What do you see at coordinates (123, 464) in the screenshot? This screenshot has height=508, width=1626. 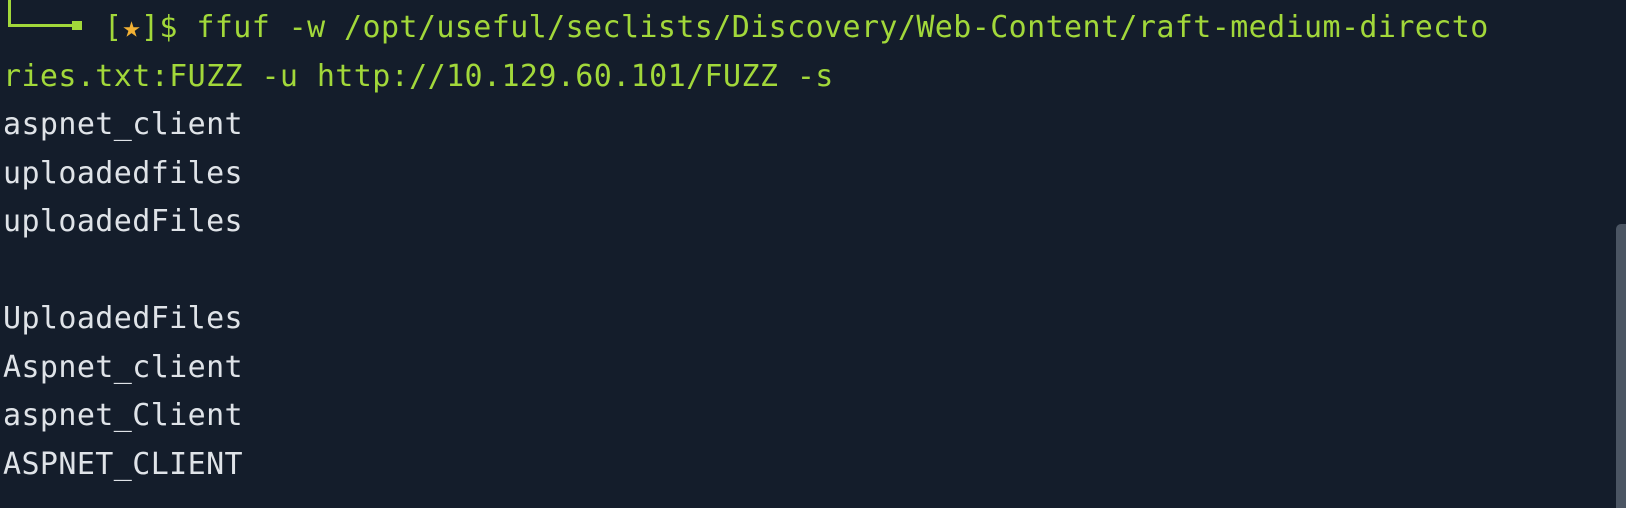 I see `output-line: ASPNET_CLIENT` at bounding box center [123, 464].